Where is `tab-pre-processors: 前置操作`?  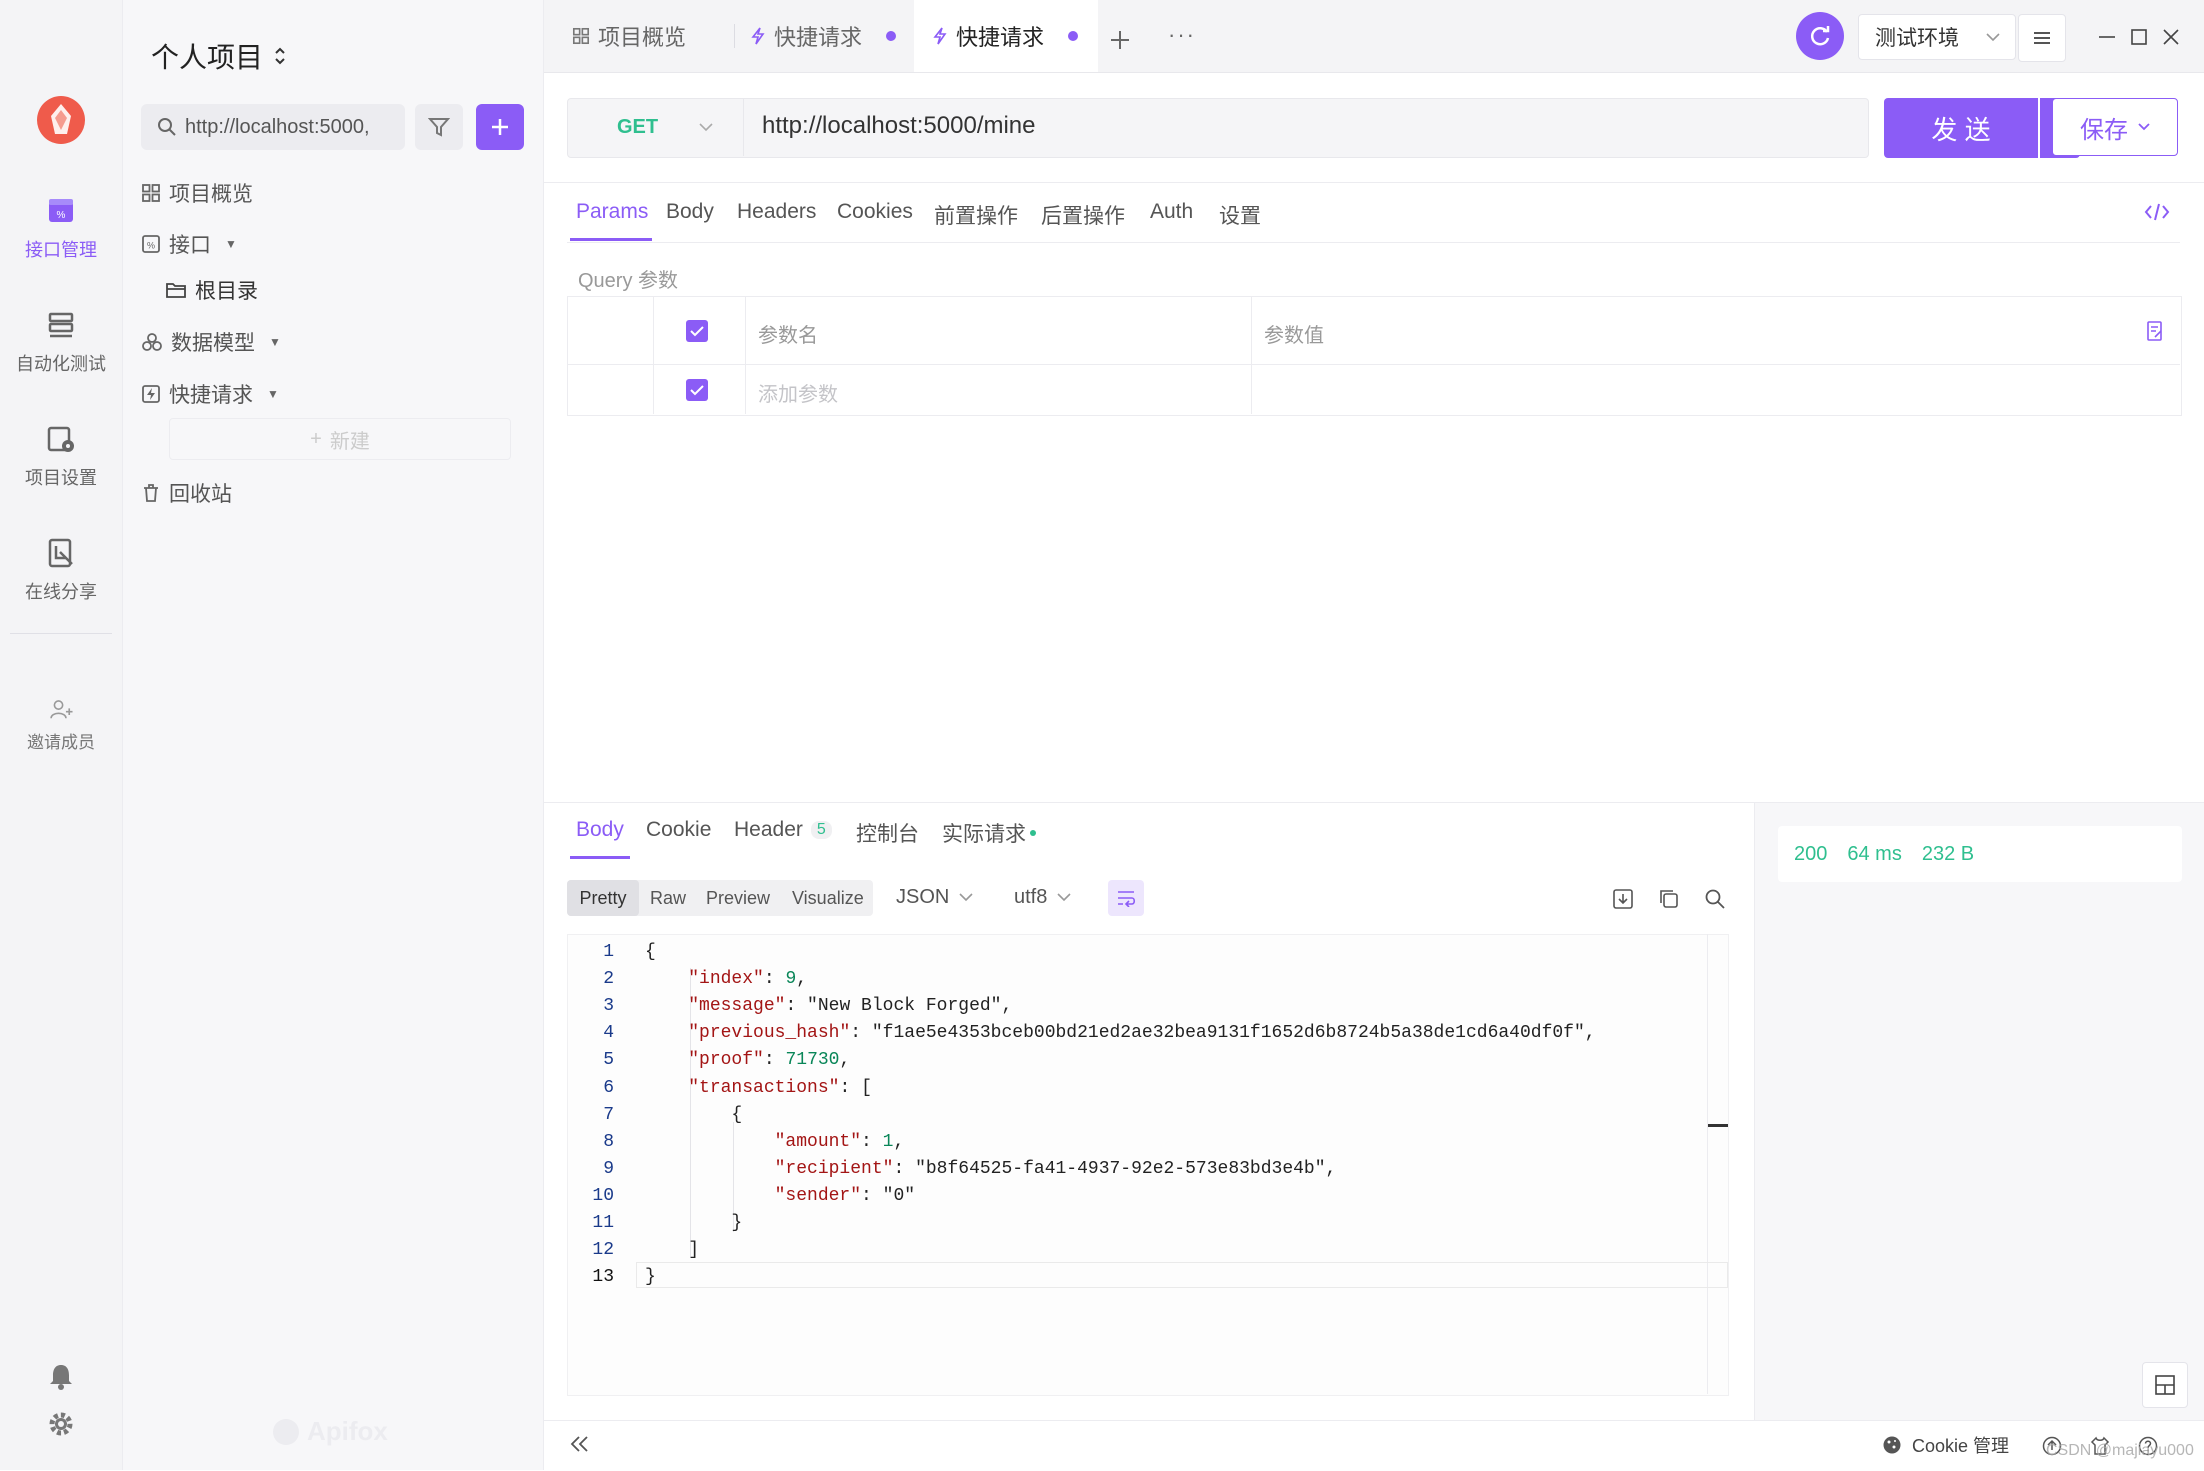
tab-pre-processors: 前置操作 is located at coordinates (976, 215).